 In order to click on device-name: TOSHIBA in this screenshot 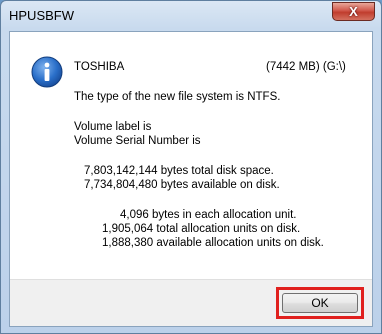, I will do `click(99, 67)`.